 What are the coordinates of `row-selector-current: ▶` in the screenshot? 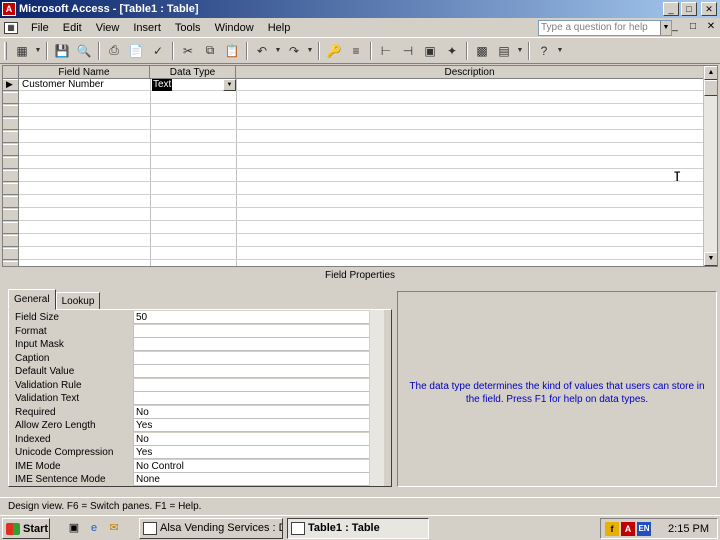 It's located at (10, 85).